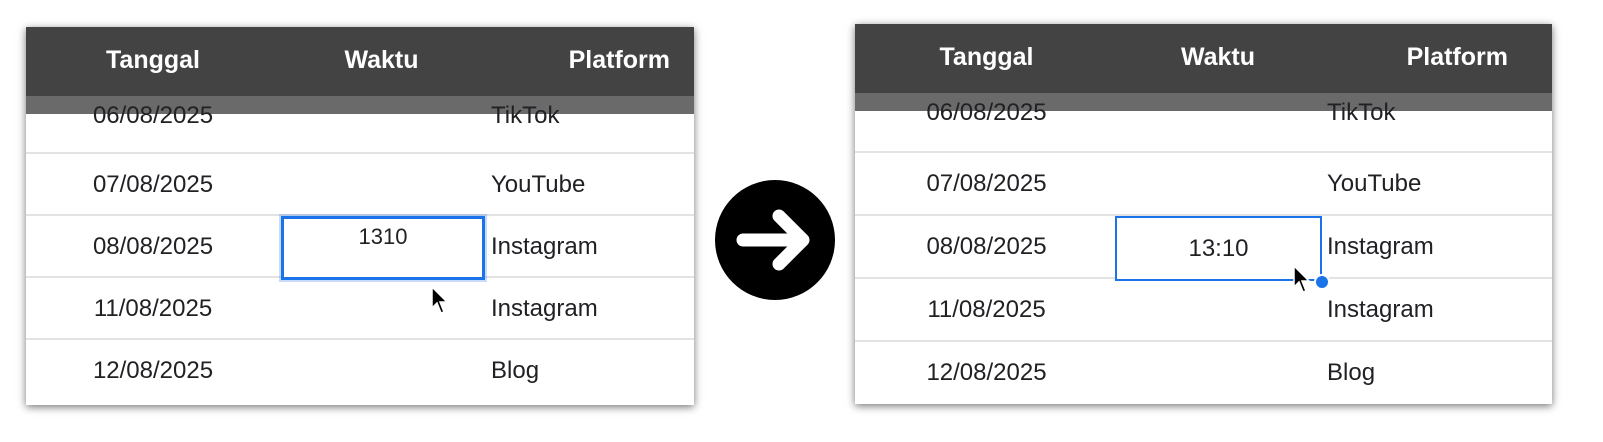  What do you see at coordinates (1322, 282) in the screenshot?
I see `fill-handle-icon` at bounding box center [1322, 282].